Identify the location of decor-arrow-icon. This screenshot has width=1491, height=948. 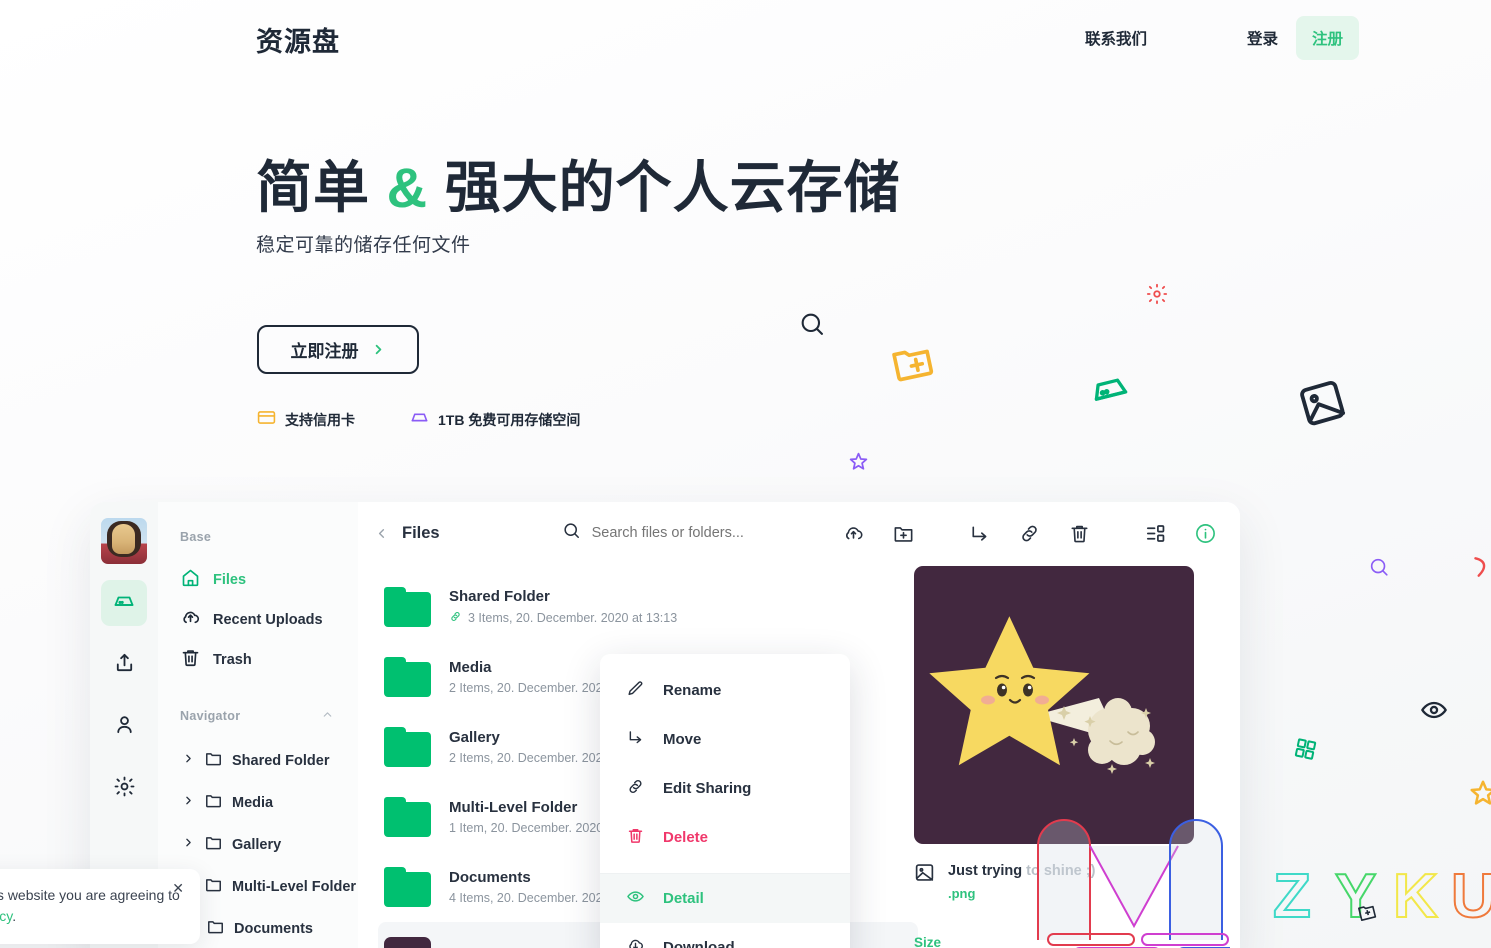
(1480, 569).